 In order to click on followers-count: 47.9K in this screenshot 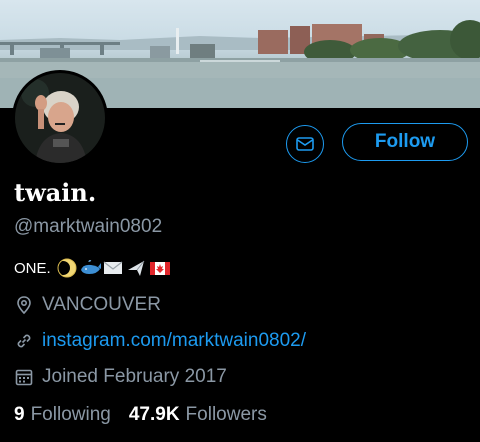, I will do `click(154, 414)`.